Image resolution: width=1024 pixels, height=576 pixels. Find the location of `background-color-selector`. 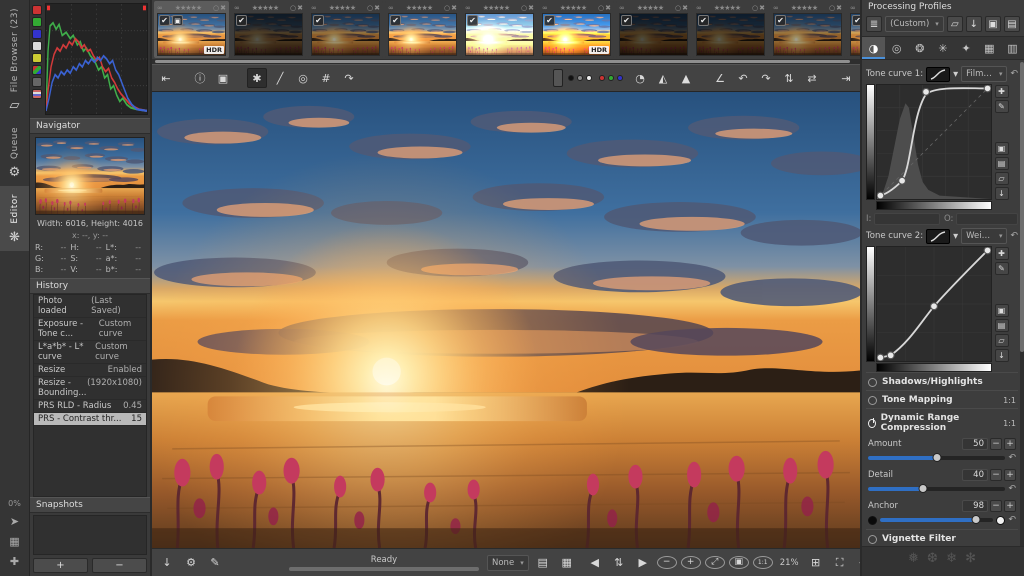

background-color-selector is located at coordinates (558, 78).